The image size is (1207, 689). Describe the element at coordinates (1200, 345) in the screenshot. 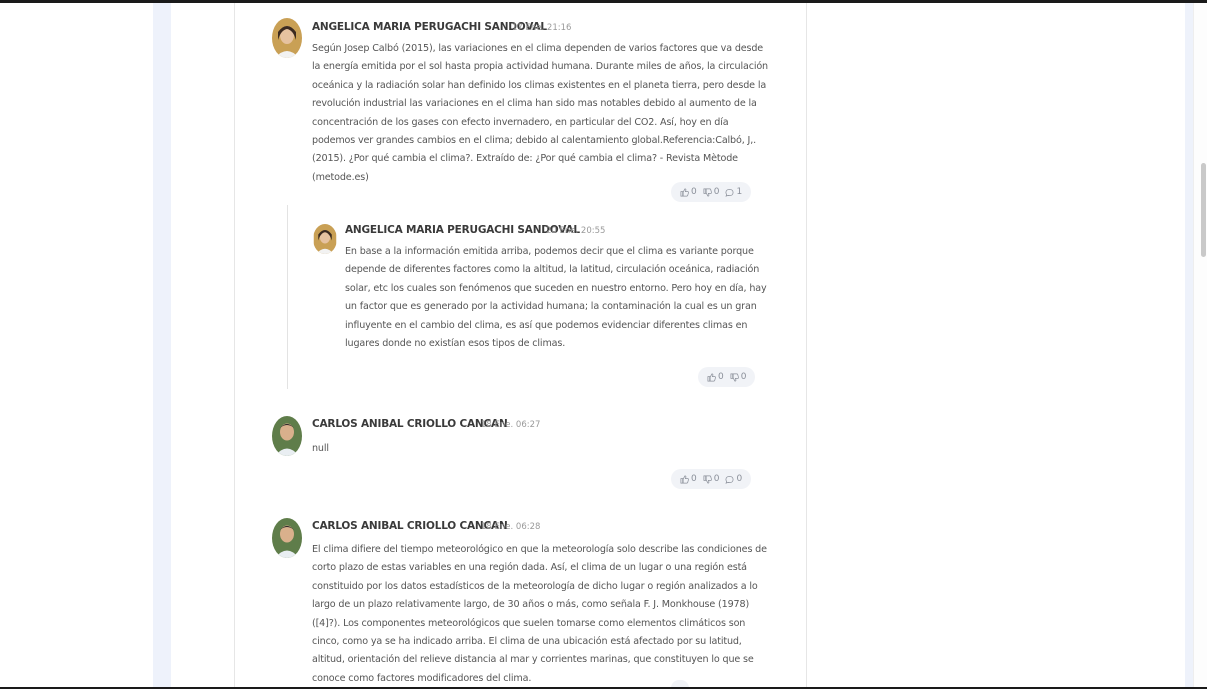

I see `scrollbar-track` at that location.